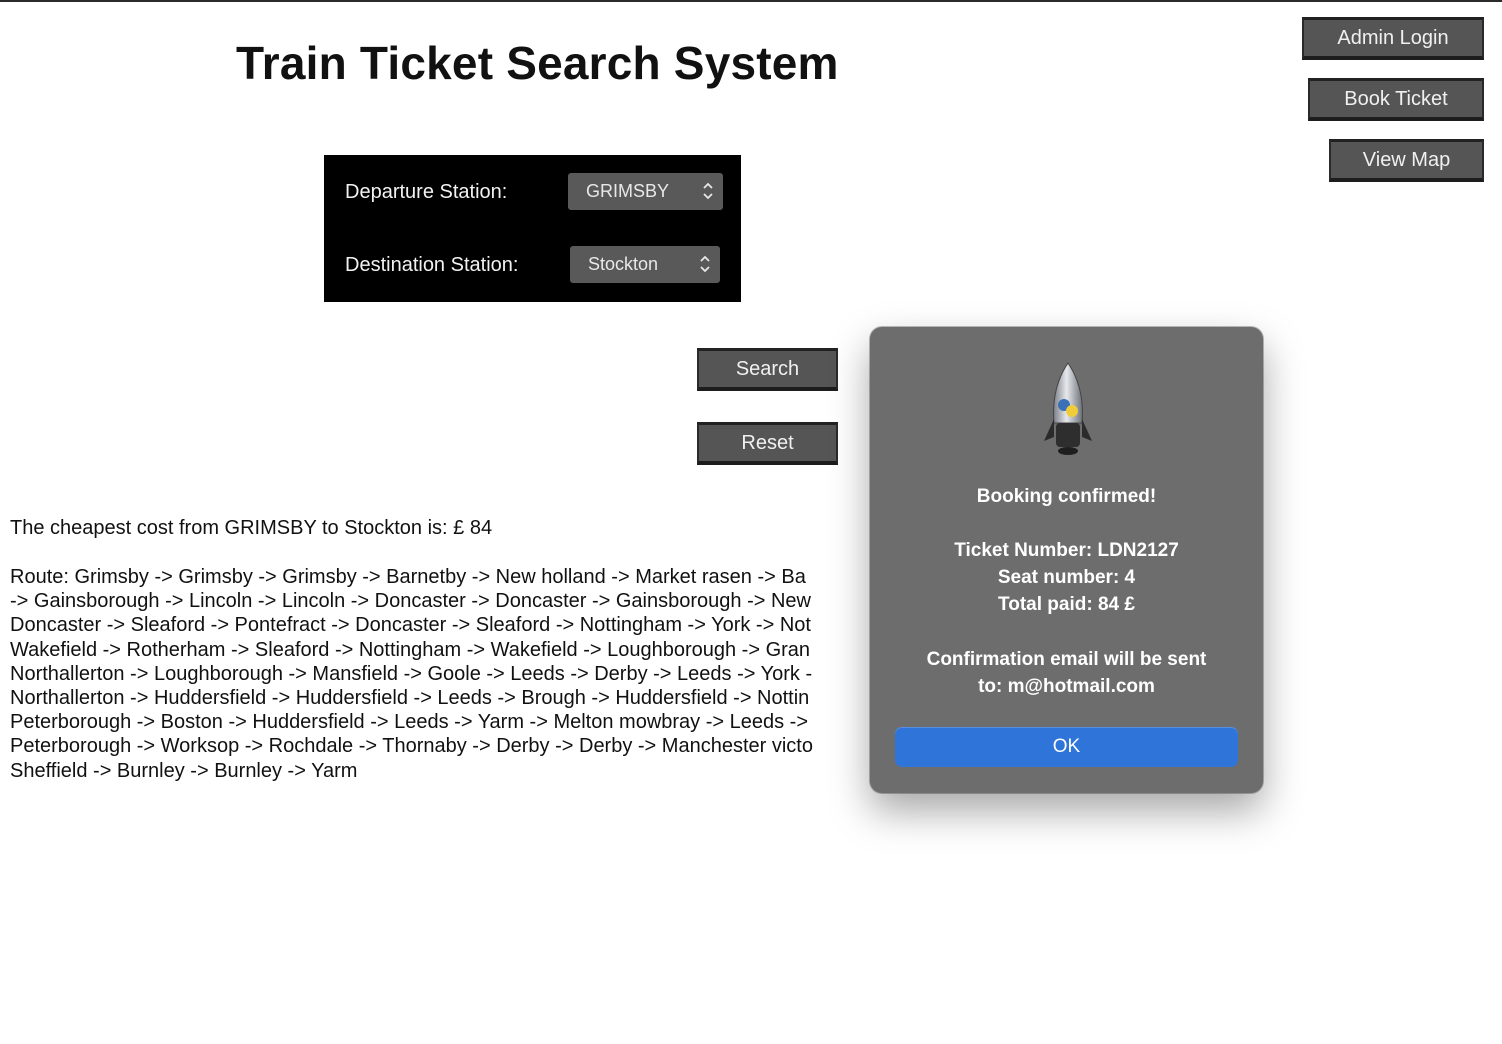 The width and height of the screenshot is (1502, 1044). What do you see at coordinates (628, 191) in the screenshot?
I see `departure-station-value: GRIMSBY` at bounding box center [628, 191].